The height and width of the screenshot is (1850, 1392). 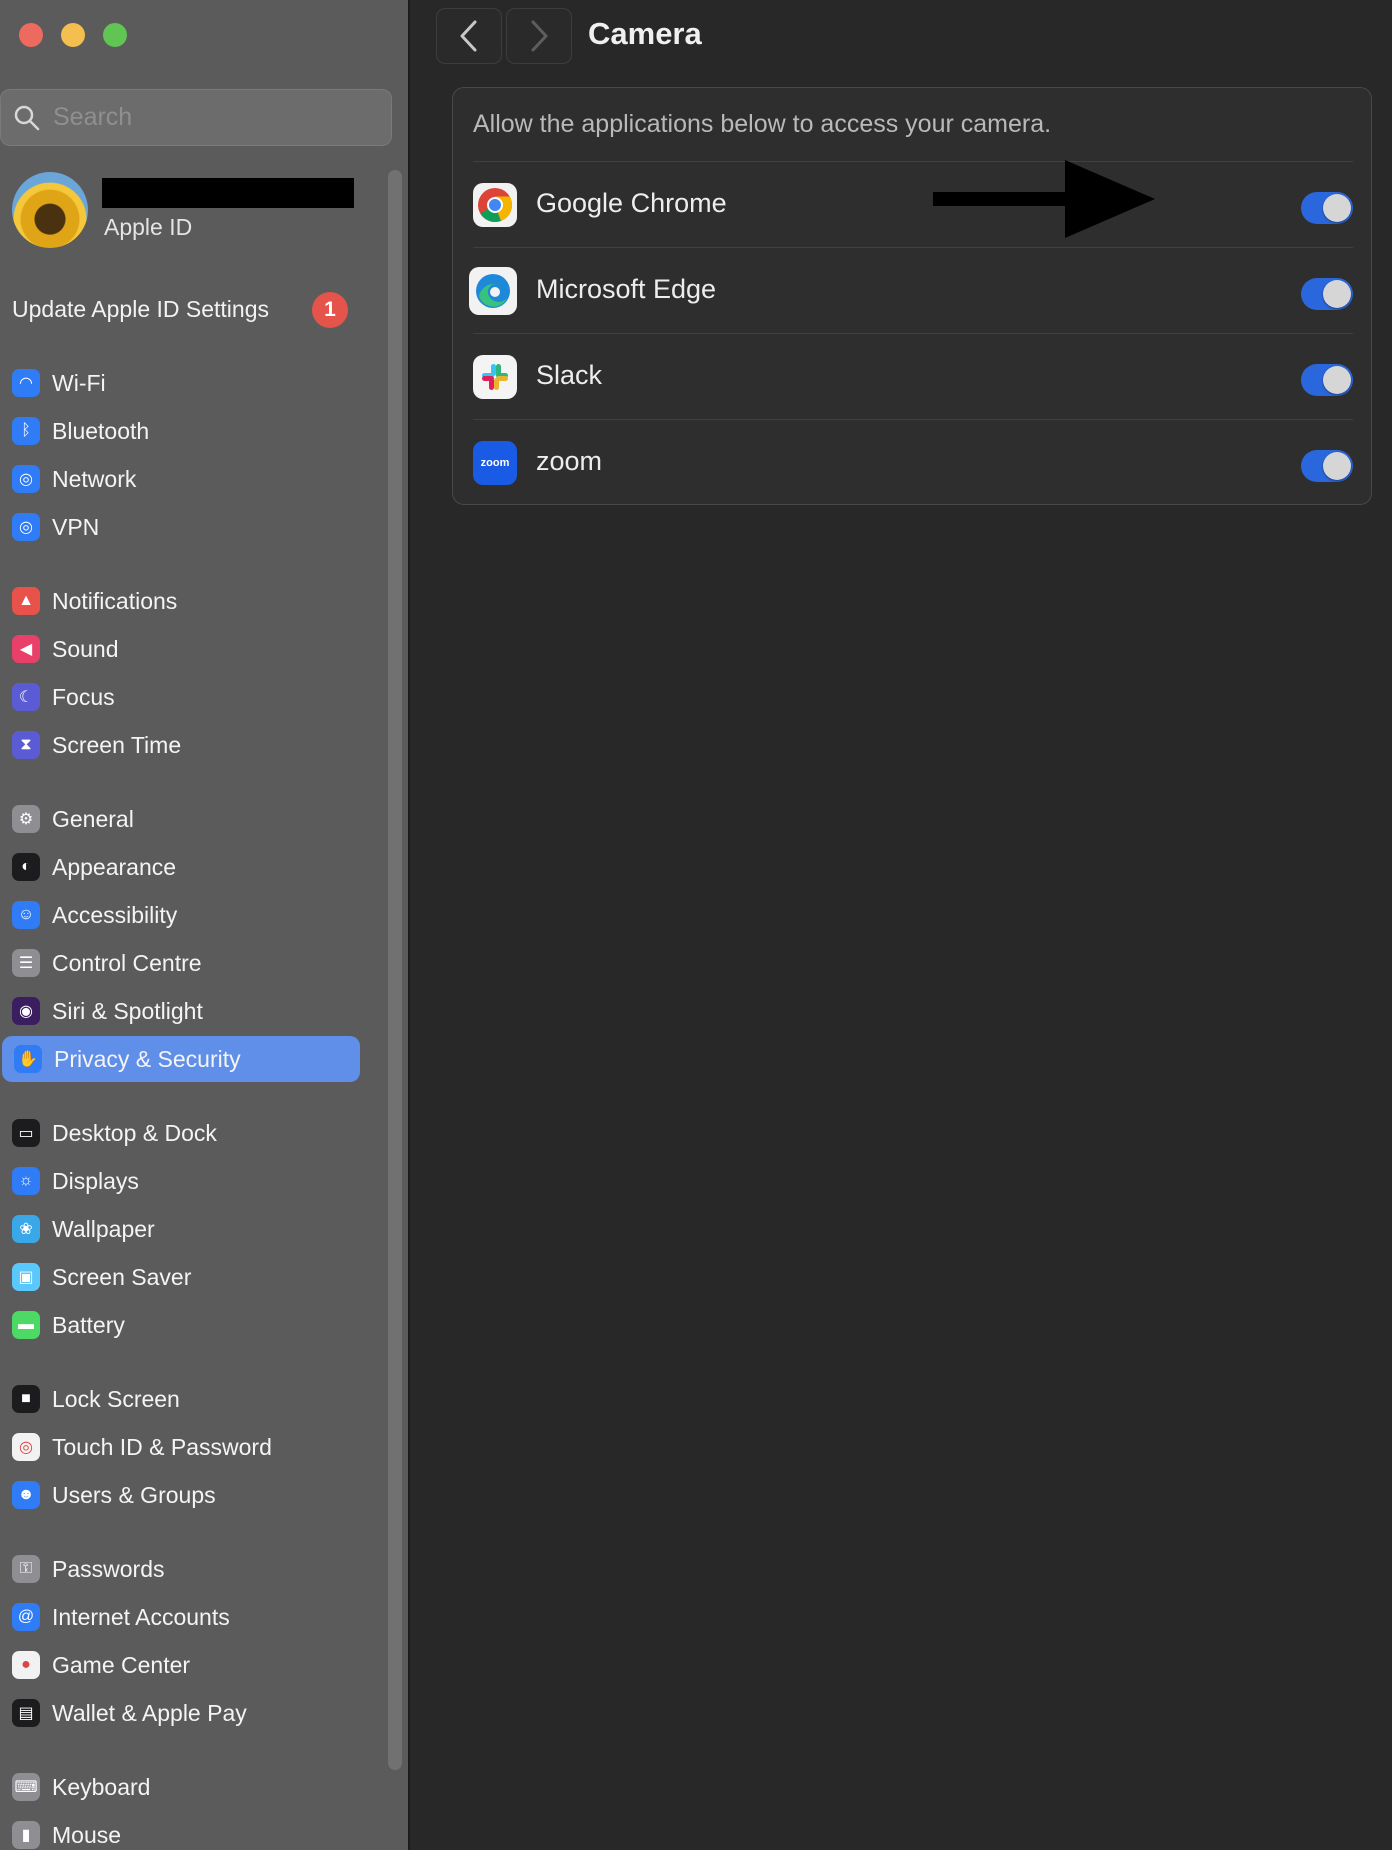 What do you see at coordinates (181, 1059) in the screenshot?
I see `sidebar-item-privacy-security: ✋ Privacy & Security` at bounding box center [181, 1059].